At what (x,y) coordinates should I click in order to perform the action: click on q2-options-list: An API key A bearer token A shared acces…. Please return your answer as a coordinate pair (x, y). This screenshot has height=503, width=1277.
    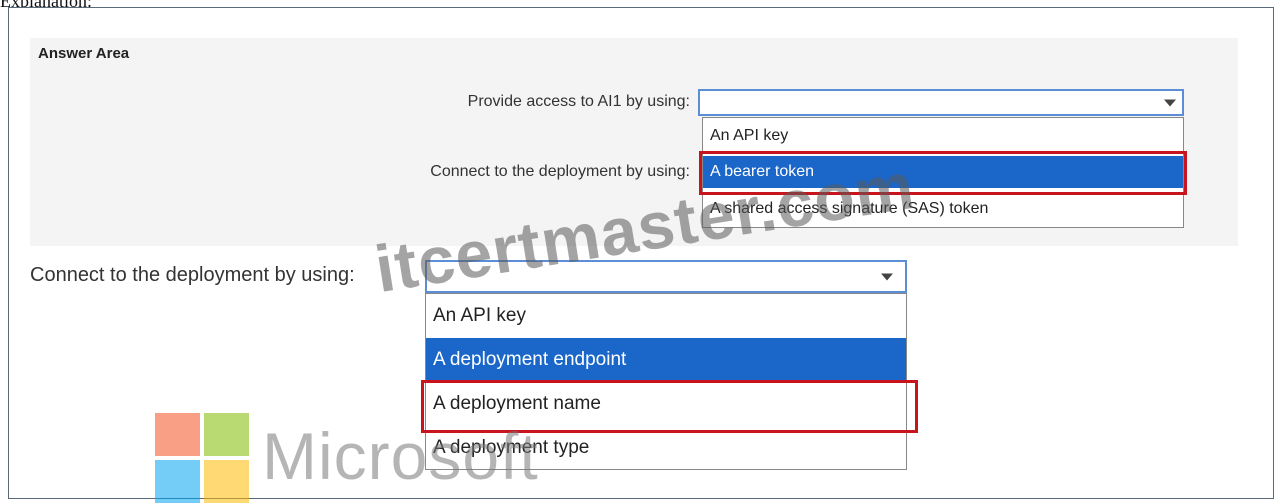
    Looking at the image, I should click on (943, 172).